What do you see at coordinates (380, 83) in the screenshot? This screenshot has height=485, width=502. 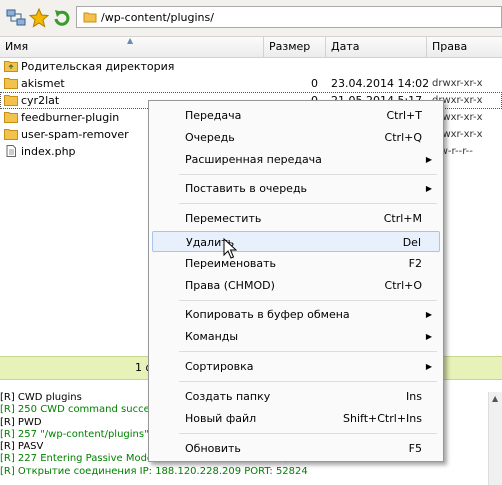 I see `file-date: 23.04.2014 14:02` at bounding box center [380, 83].